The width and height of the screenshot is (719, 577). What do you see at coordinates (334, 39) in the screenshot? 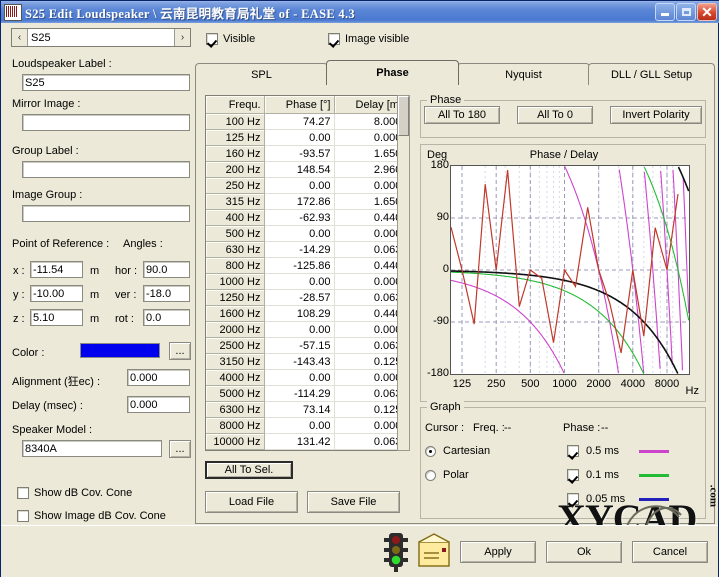
I see `image-visible-checkbox-box` at bounding box center [334, 39].